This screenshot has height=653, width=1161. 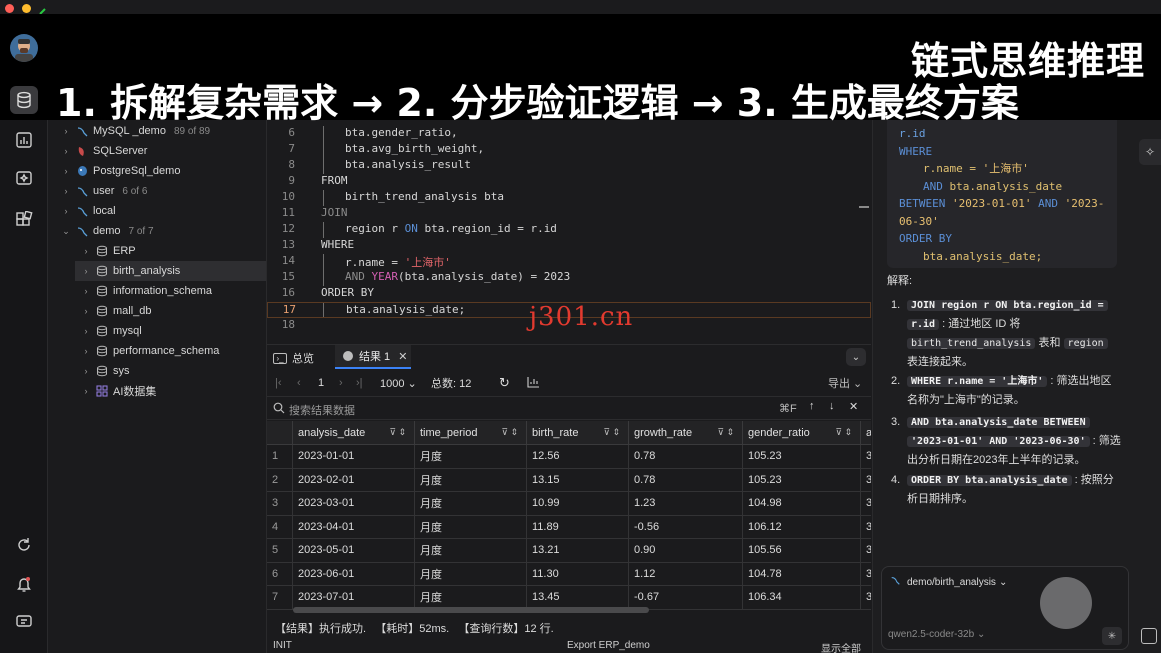 What do you see at coordinates (608, 645) in the screenshot?
I see `export-status: Export ERP_demo` at bounding box center [608, 645].